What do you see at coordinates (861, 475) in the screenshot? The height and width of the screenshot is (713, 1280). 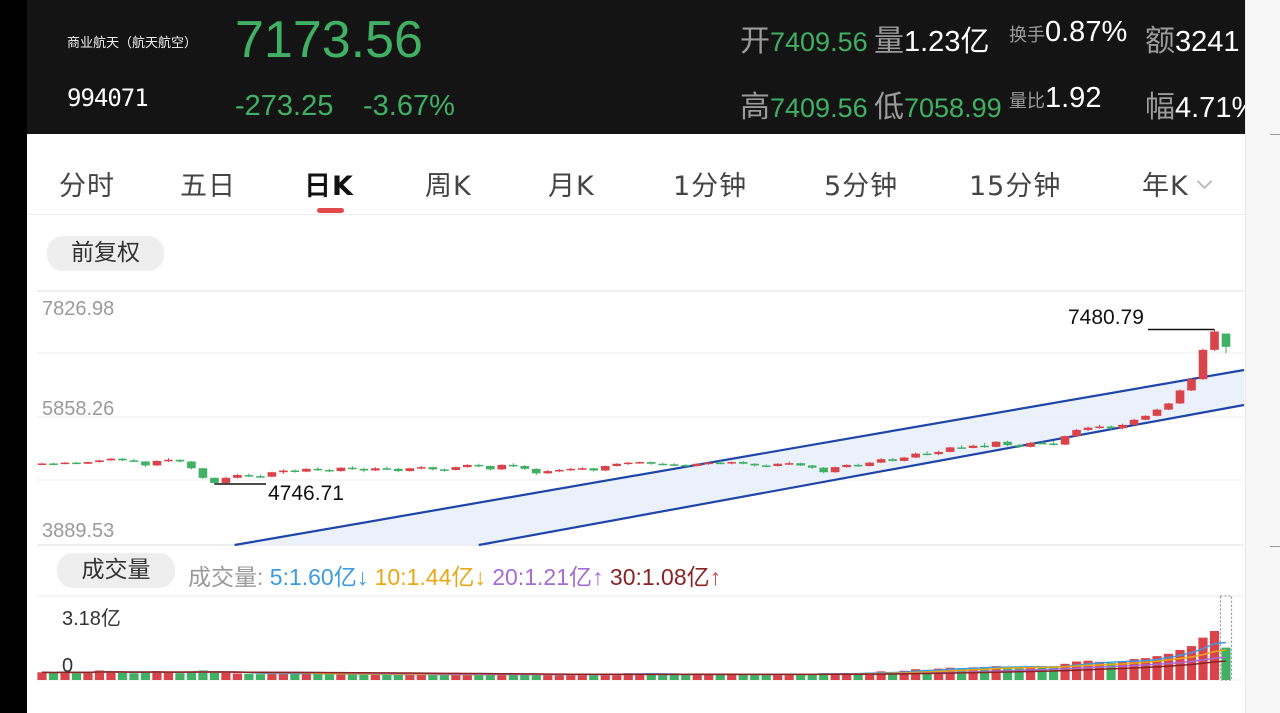 I see `trend-channel-lower` at bounding box center [861, 475].